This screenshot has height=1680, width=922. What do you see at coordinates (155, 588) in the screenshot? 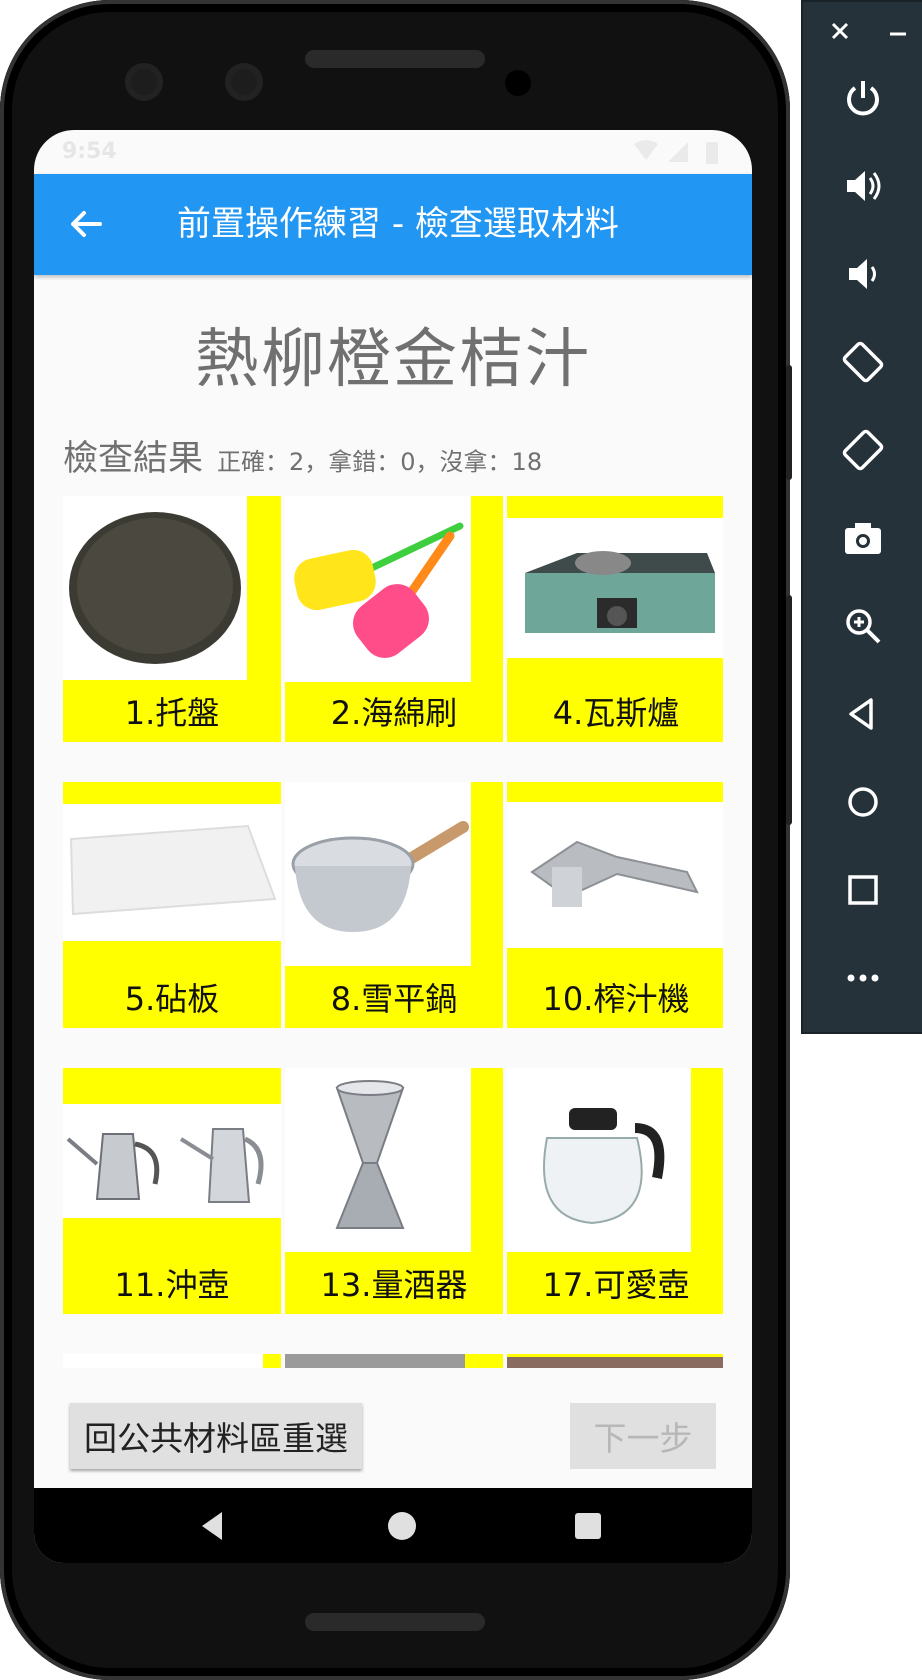
I see `tray-image` at bounding box center [155, 588].